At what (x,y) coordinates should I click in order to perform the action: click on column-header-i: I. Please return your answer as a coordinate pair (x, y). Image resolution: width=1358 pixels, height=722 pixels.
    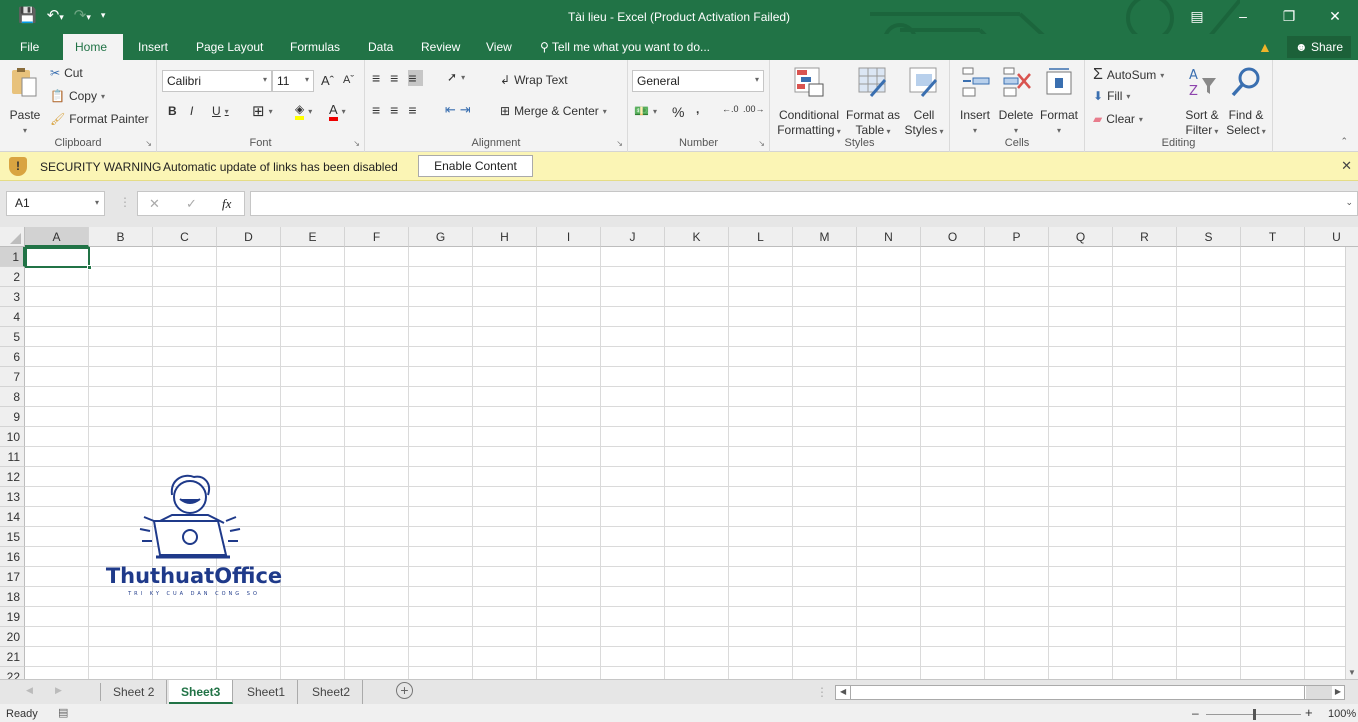
    Looking at the image, I should click on (569, 237).